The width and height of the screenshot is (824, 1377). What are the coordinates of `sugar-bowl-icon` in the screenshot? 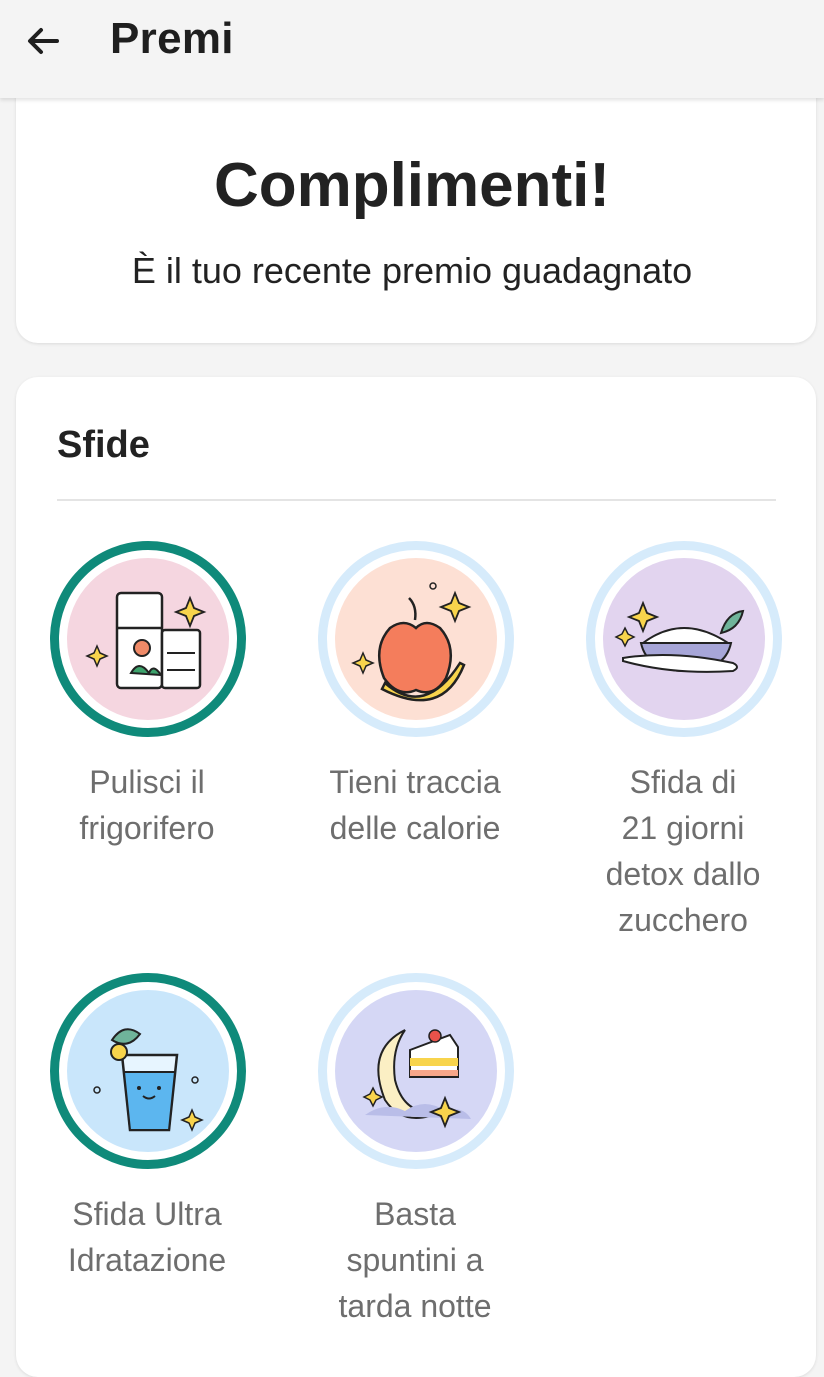 It's located at (684, 639).